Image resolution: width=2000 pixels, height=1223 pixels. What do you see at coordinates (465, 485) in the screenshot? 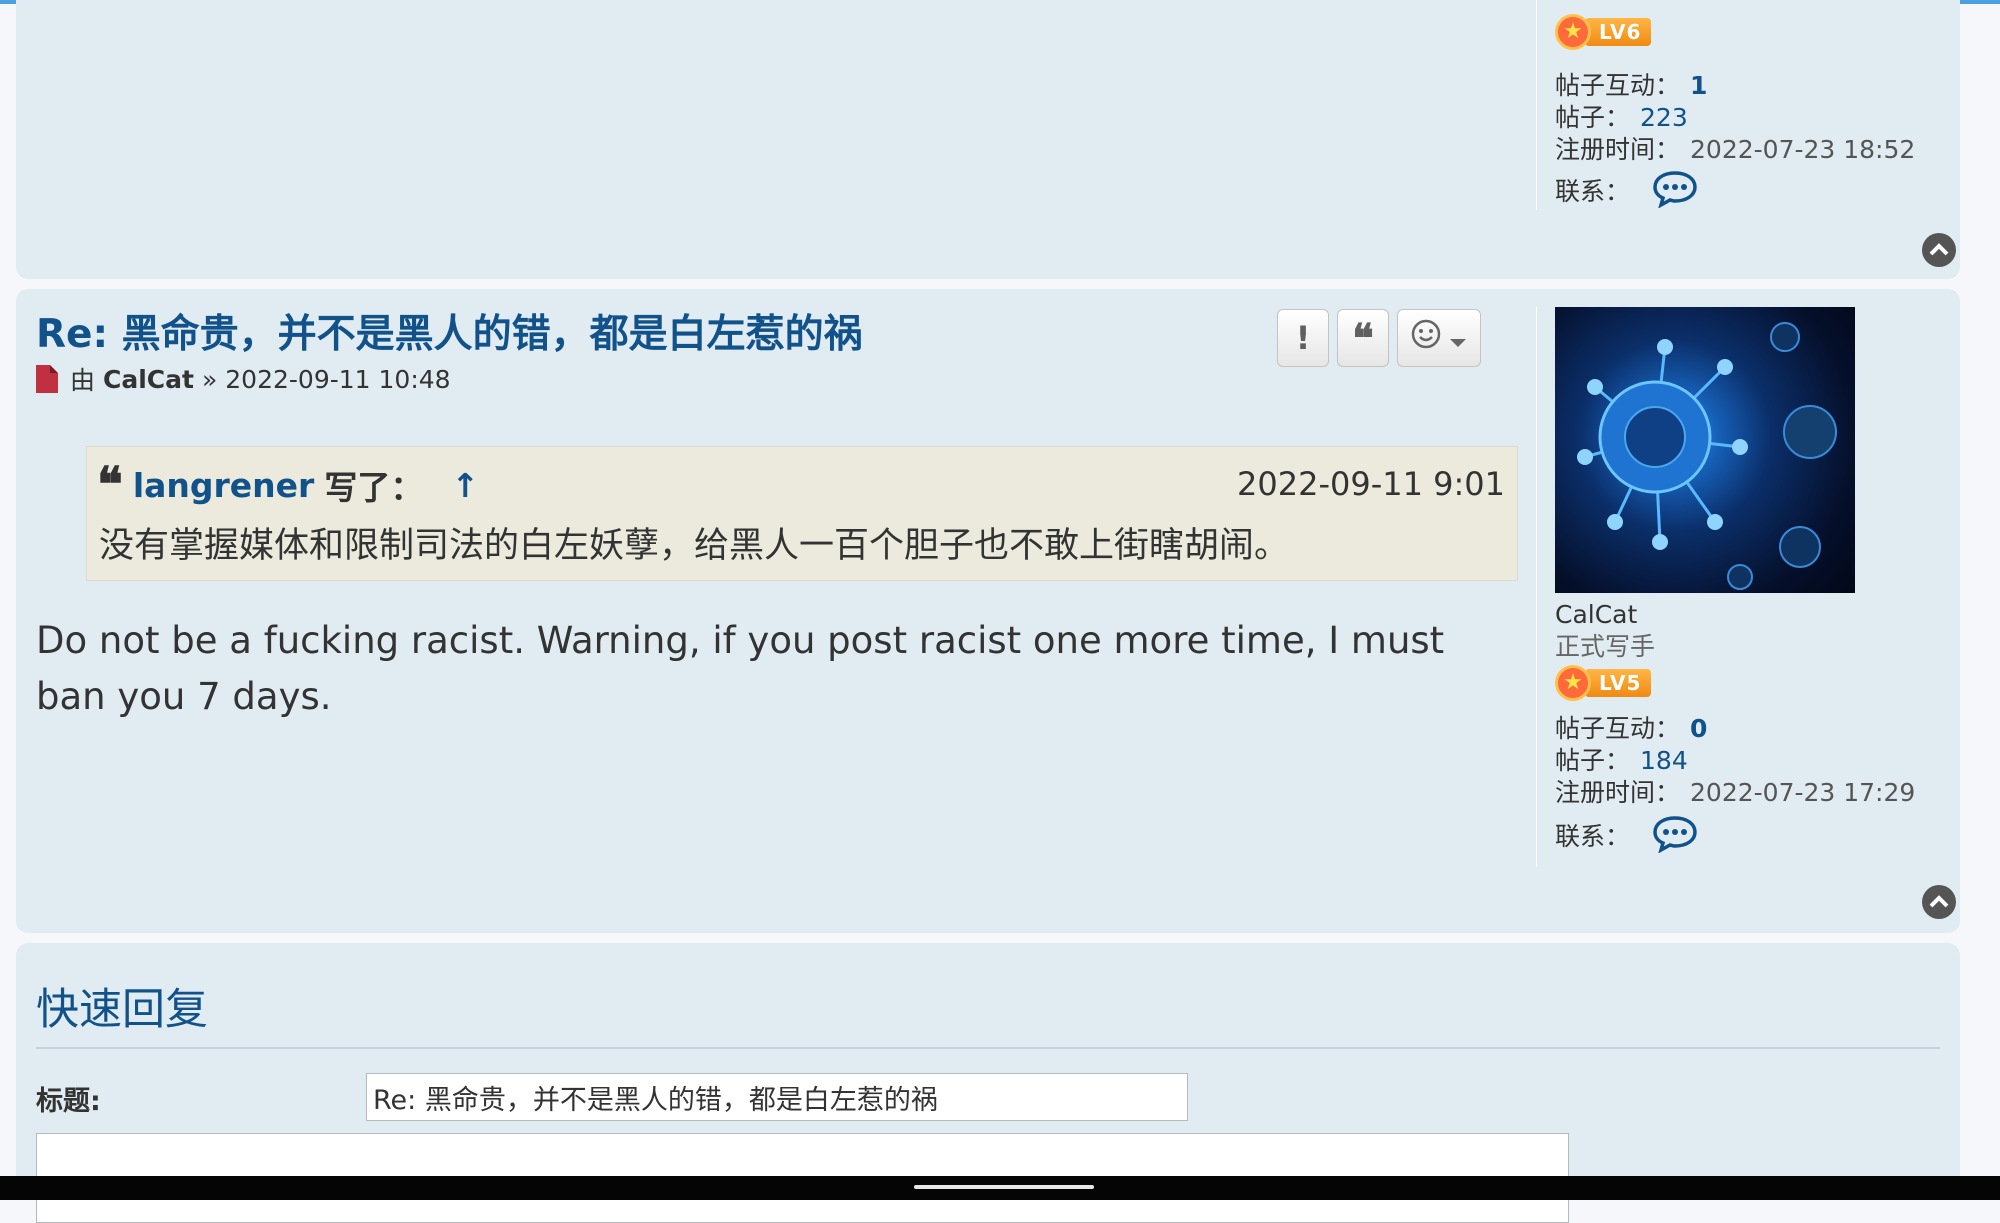
I see `quote-jump-up-link: ↑` at bounding box center [465, 485].